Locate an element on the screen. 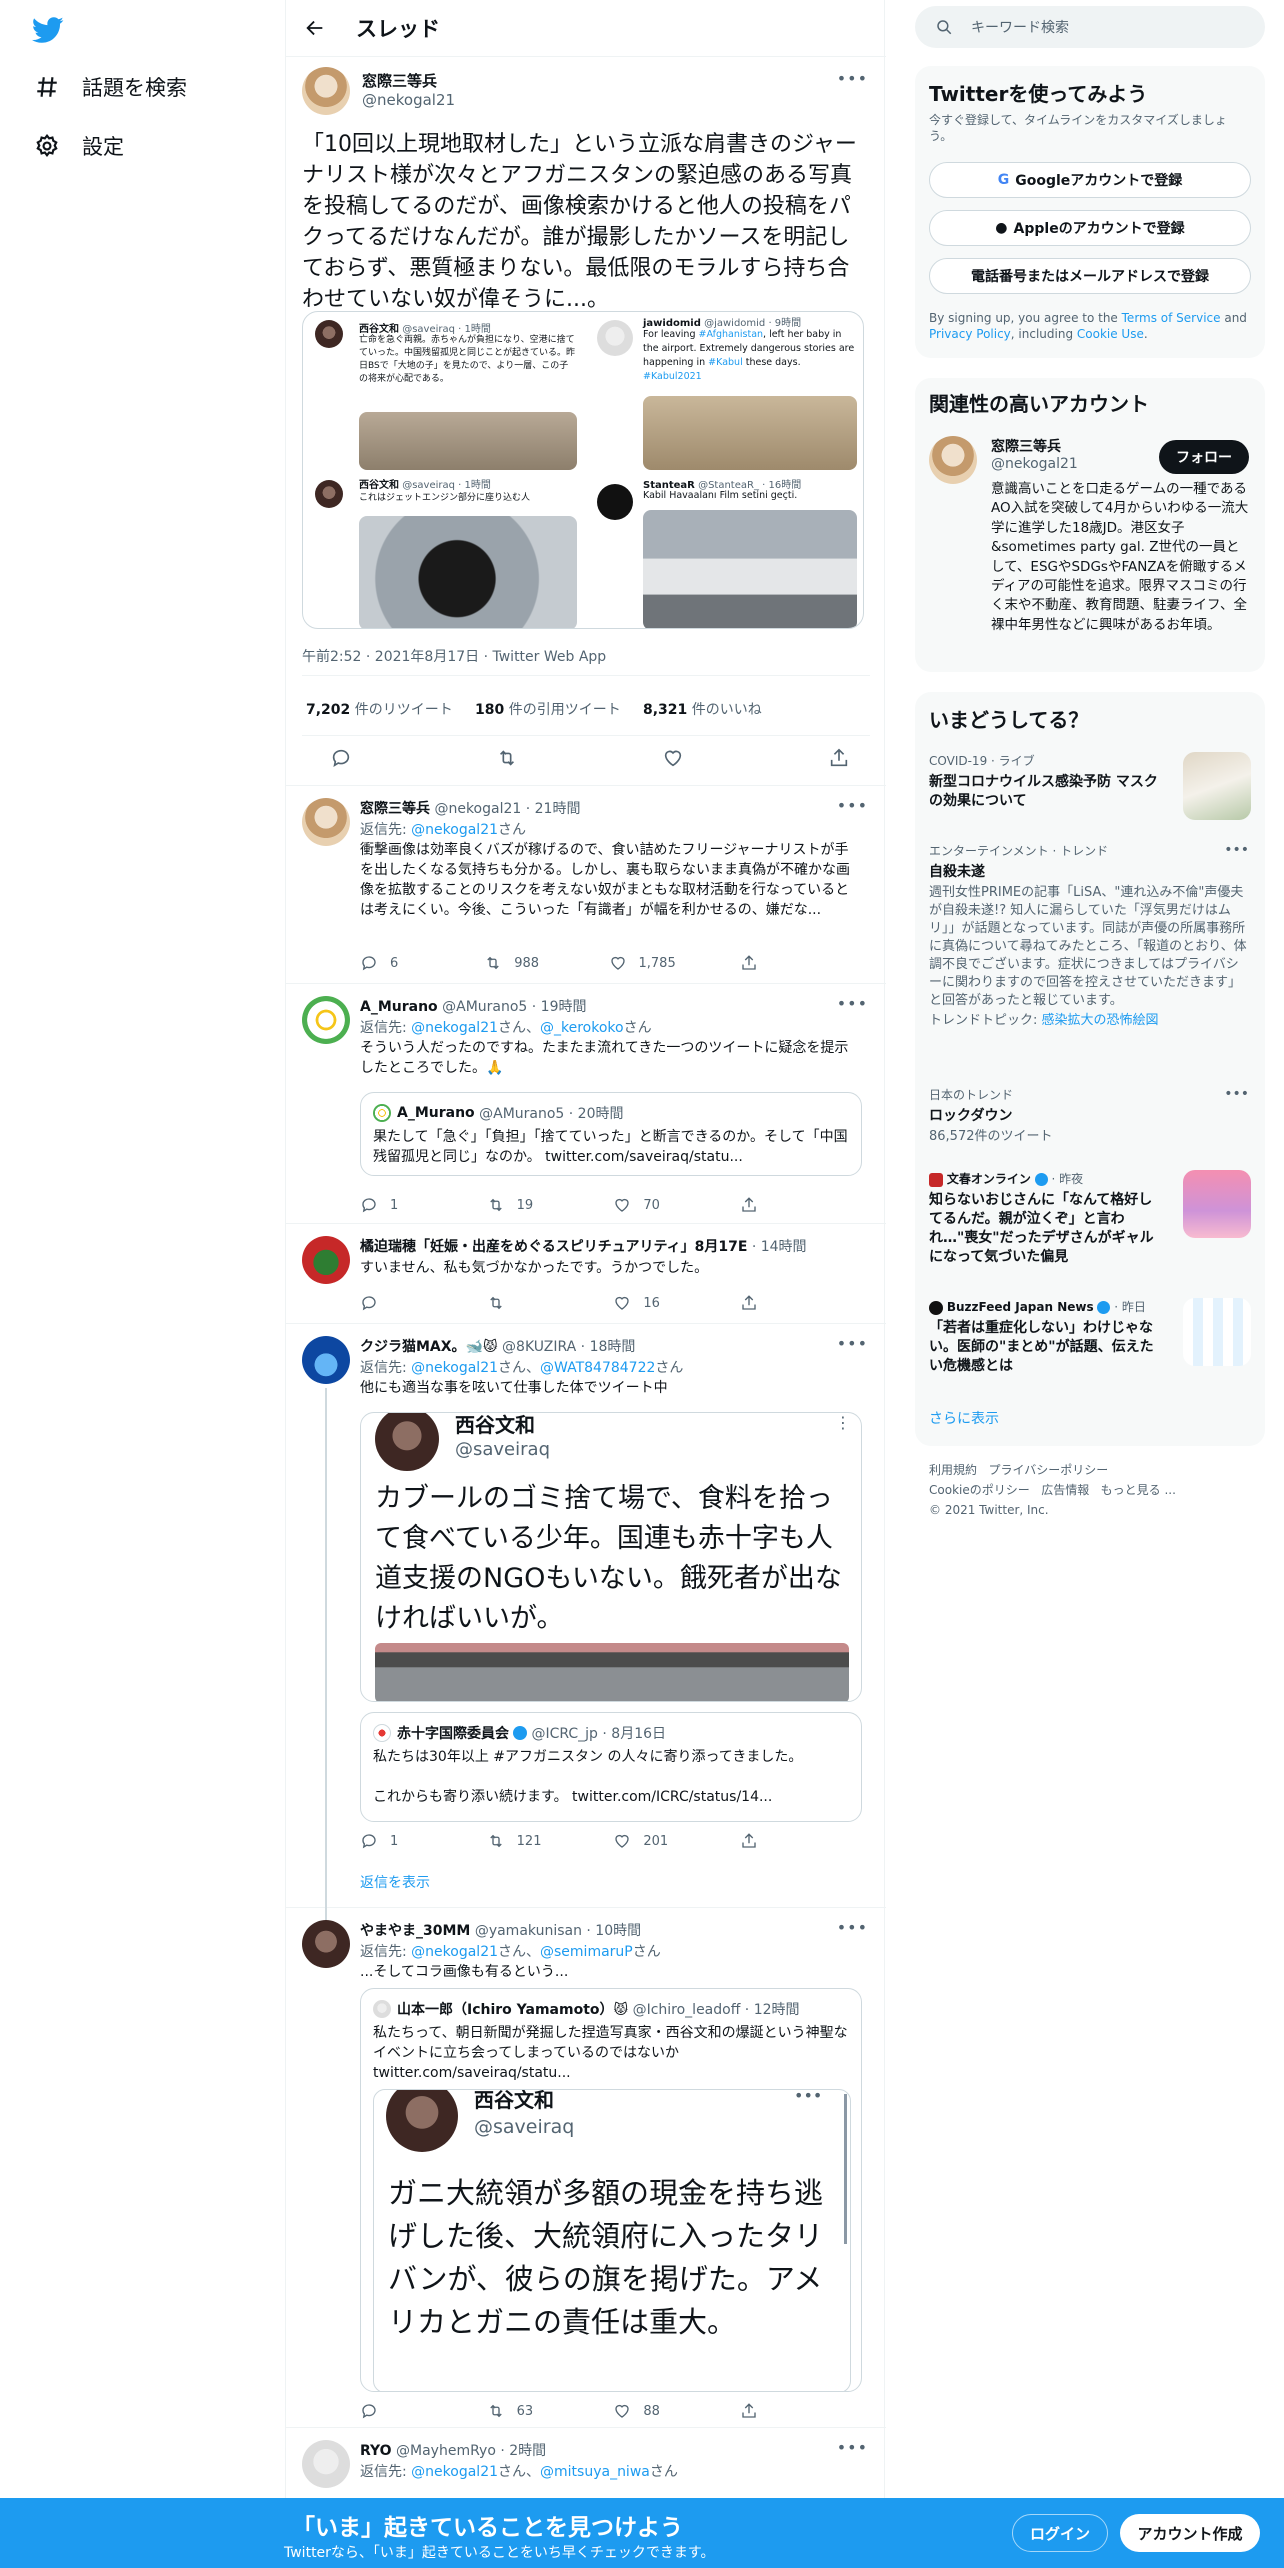  footer-link: プライバシーポリシー is located at coordinates (1048, 1470).